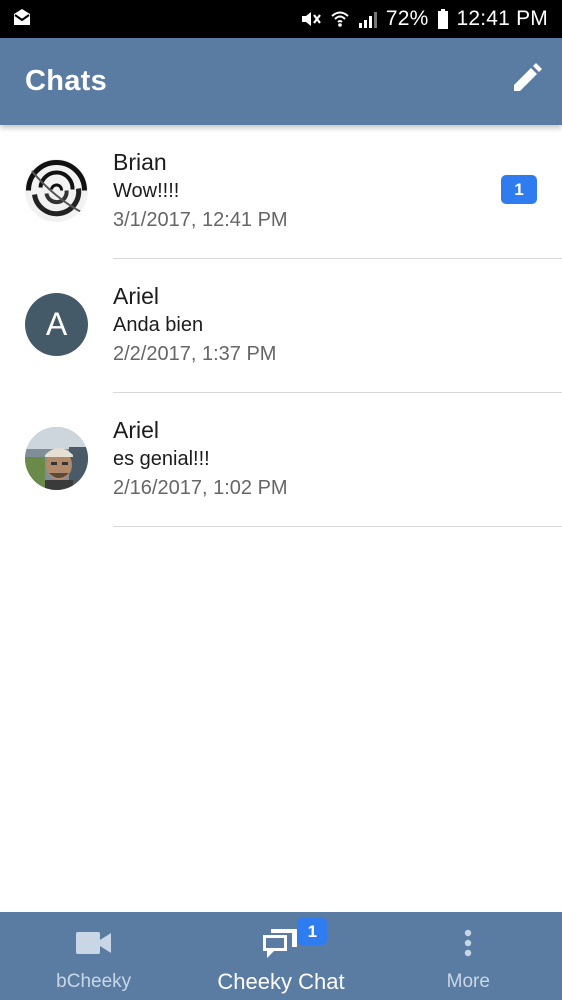 Image resolution: width=562 pixels, height=1000 pixels. What do you see at coordinates (443, 19) in the screenshot?
I see `battery-icon` at bounding box center [443, 19].